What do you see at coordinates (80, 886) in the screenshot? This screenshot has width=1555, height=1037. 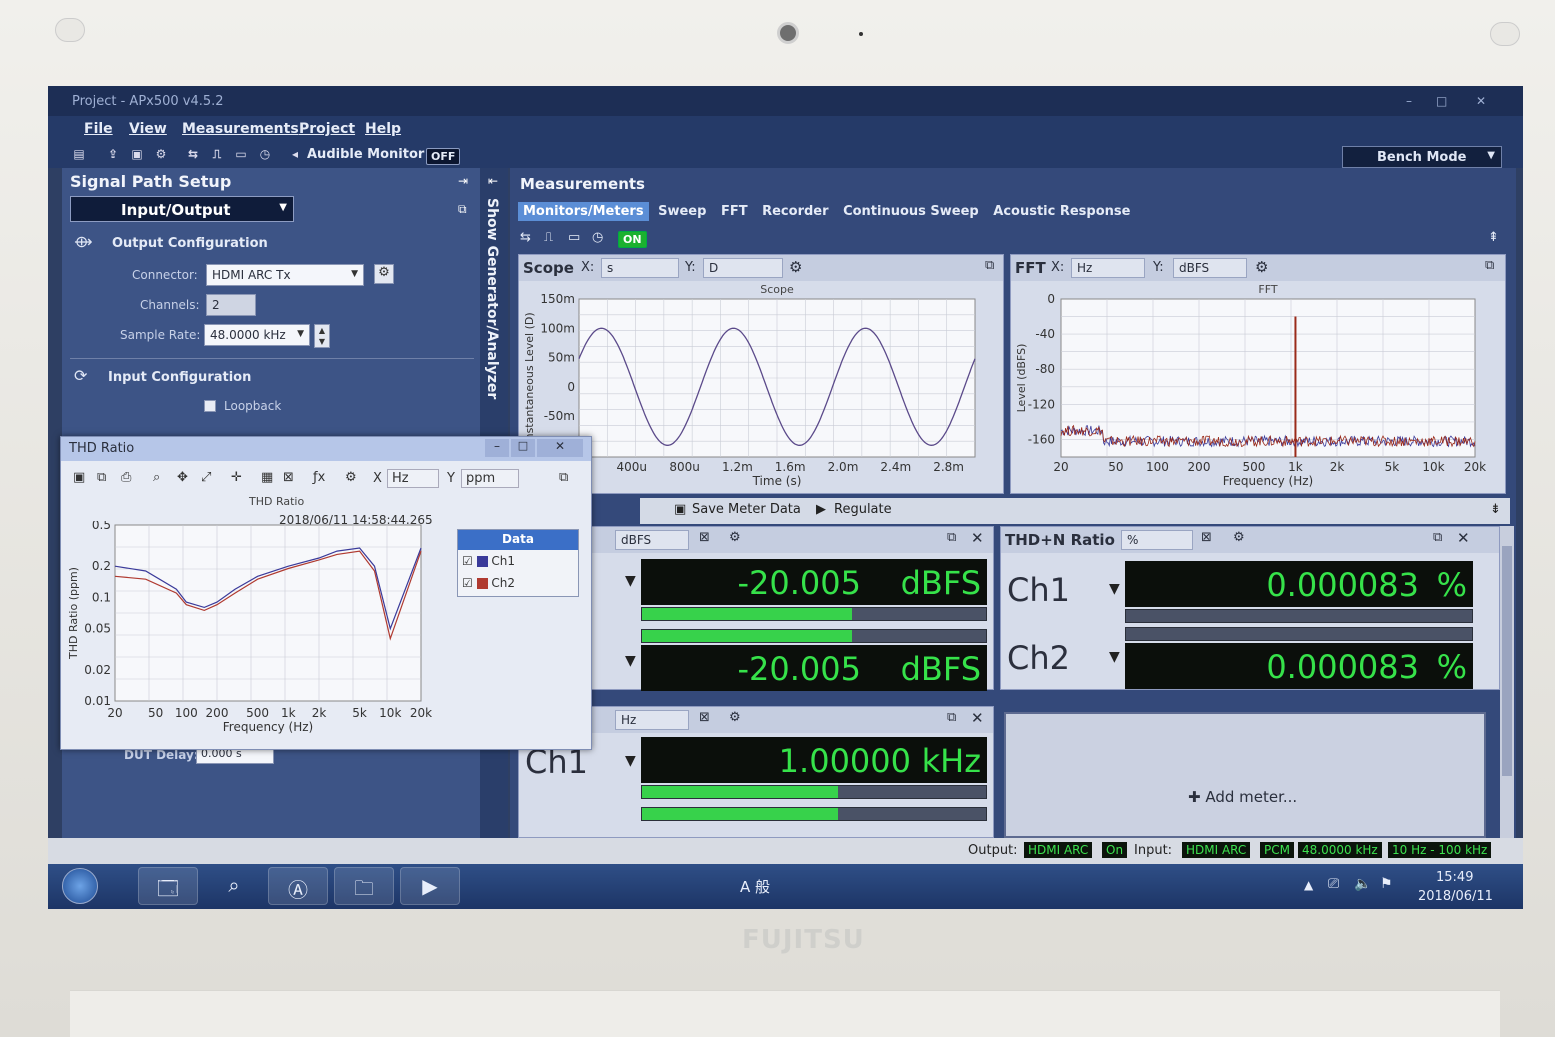 I see `start-button` at bounding box center [80, 886].